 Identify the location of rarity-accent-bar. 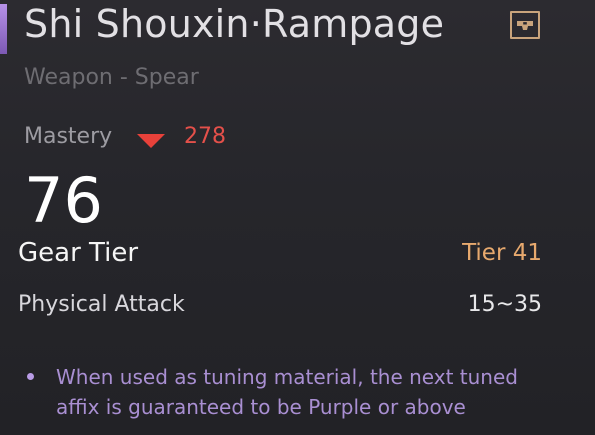
(3, 29).